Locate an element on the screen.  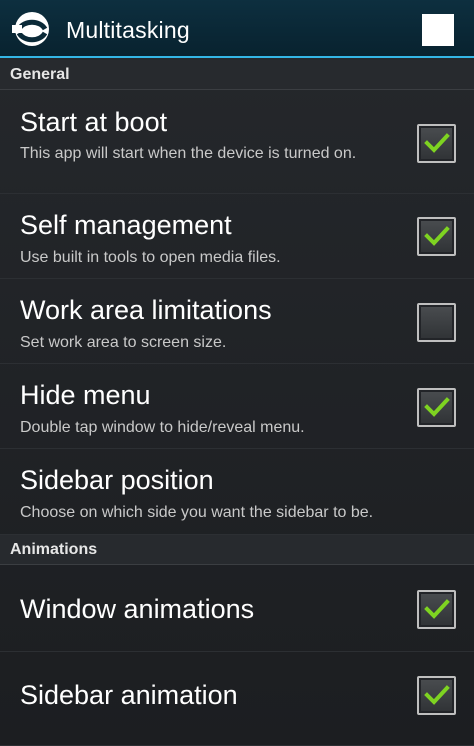
sidebar-animation-checkbox is located at coordinates (436, 695).